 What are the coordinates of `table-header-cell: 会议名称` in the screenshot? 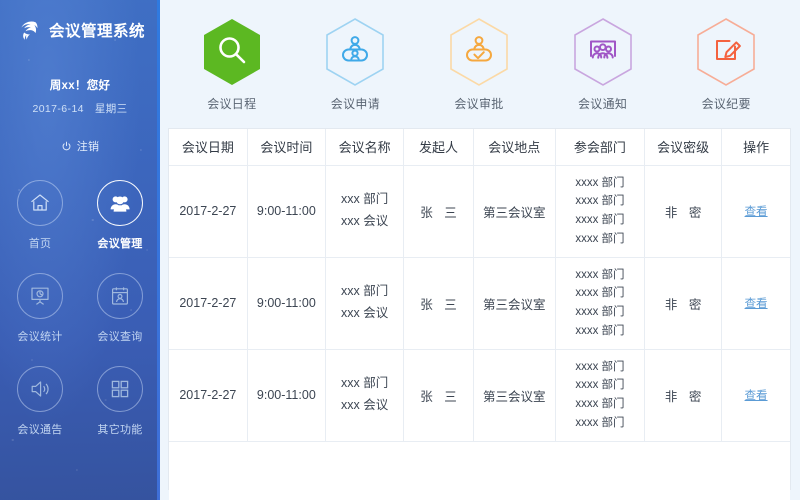 It's located at (364, 147).